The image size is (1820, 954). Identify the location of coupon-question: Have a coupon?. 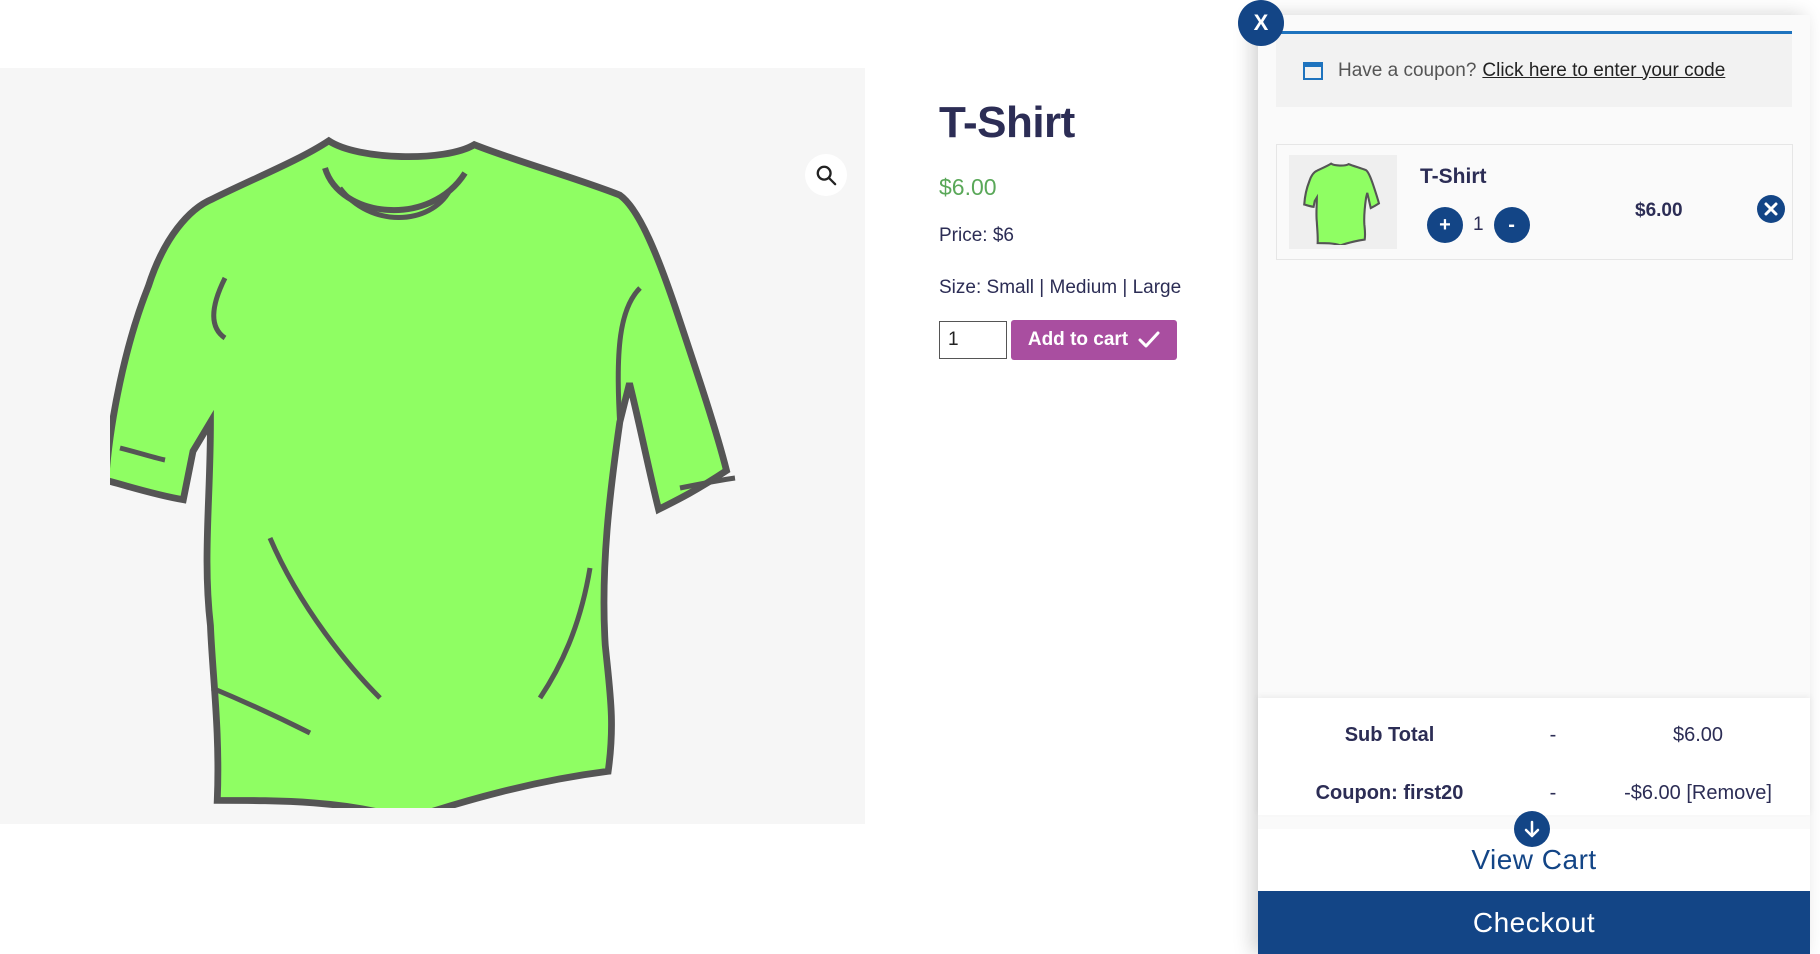
(1407, 70).